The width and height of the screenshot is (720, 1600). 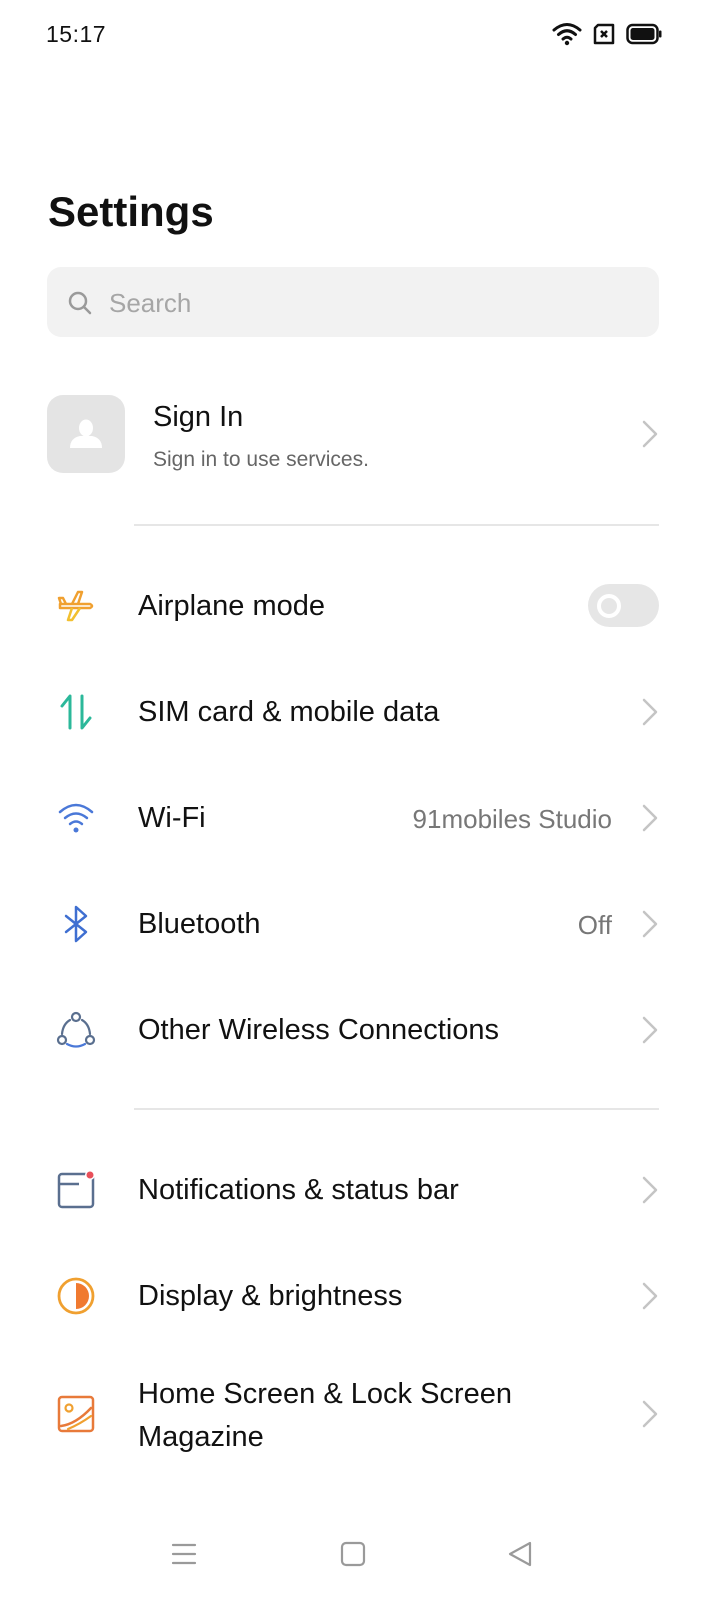 What do you see at coordinates (80, 303) in the screenshot?
I see `search-icon` at bounding box center [80, 303].